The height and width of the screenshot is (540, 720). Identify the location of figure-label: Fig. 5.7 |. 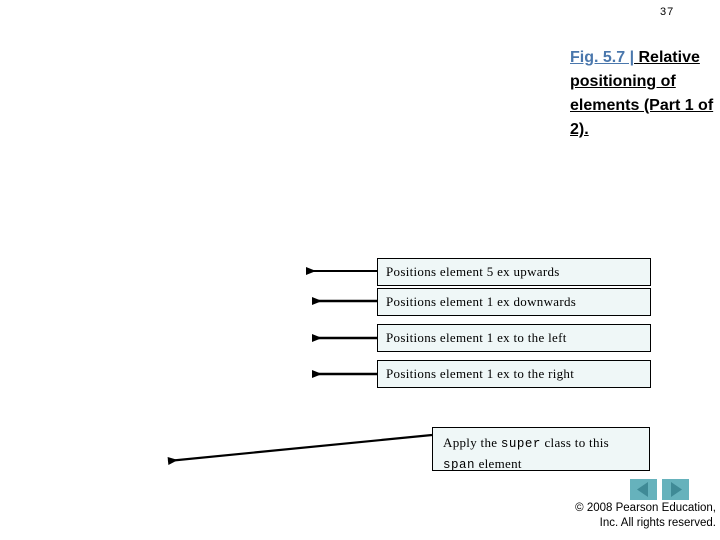
(602, 57).